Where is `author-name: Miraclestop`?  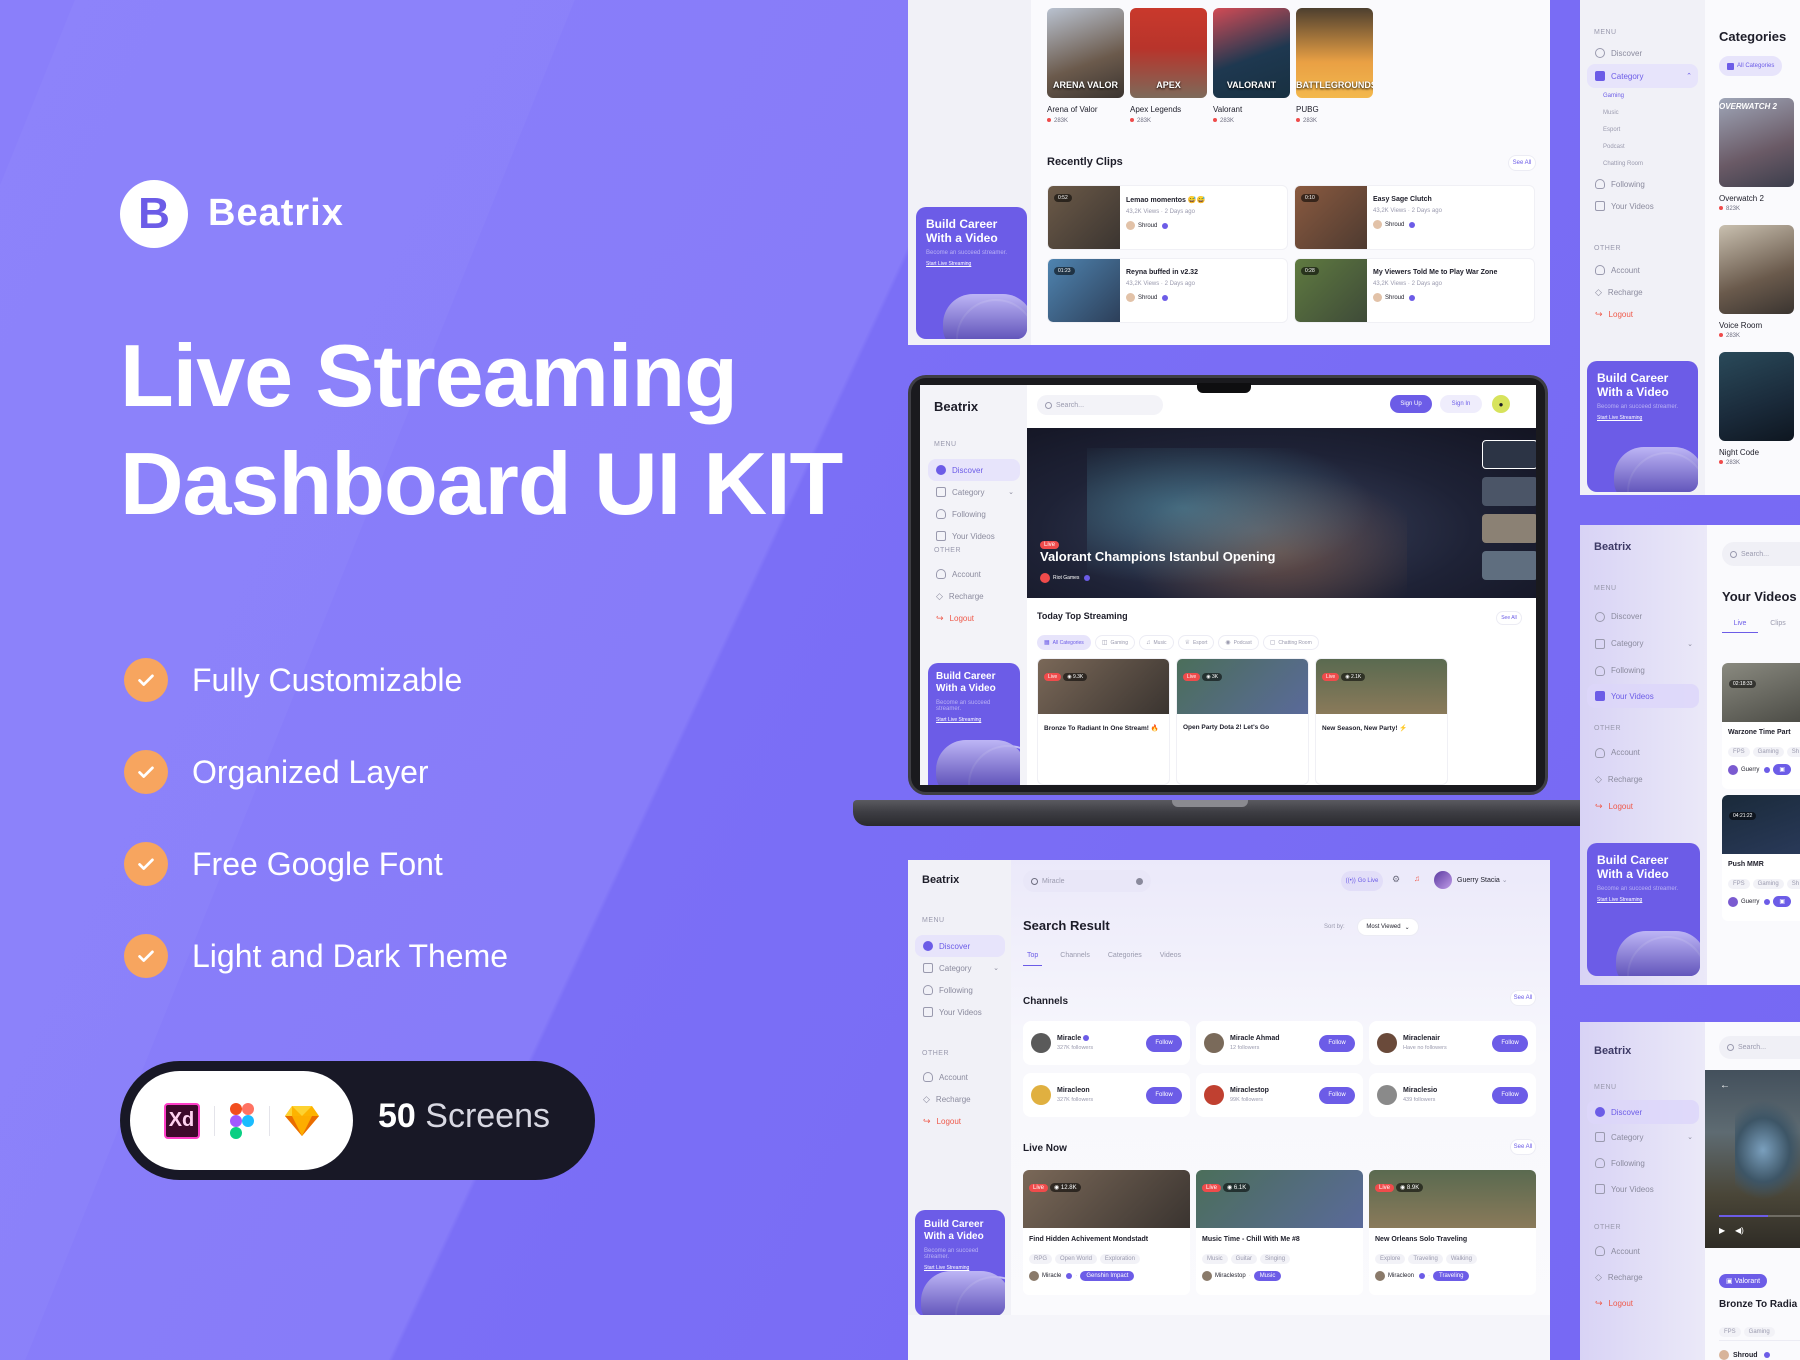
author-name: Miraclestop is located at coordinates (1230, 1276).